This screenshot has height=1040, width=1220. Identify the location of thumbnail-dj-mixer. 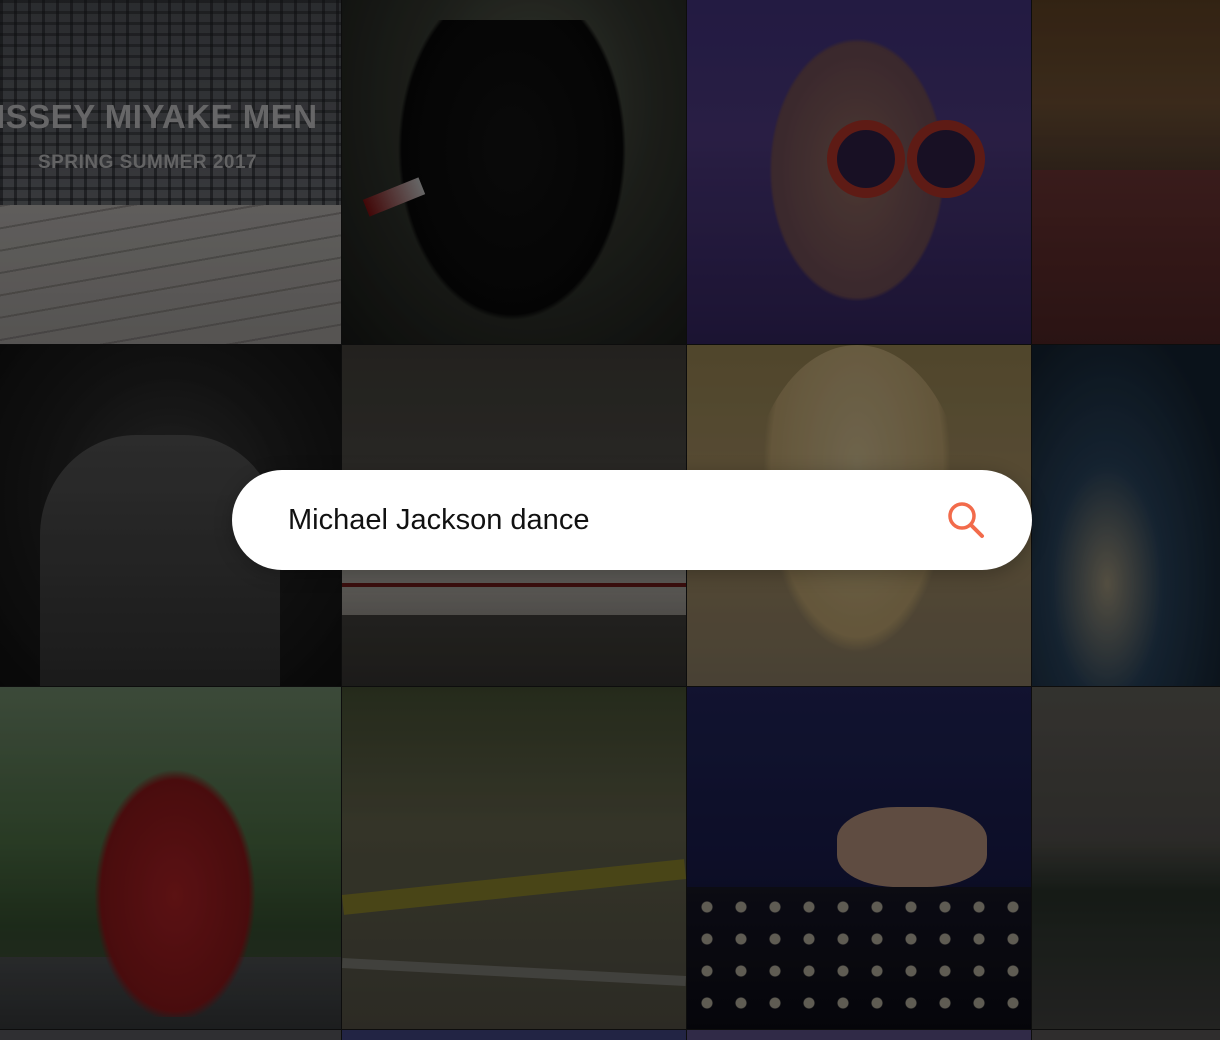
(859, 858).